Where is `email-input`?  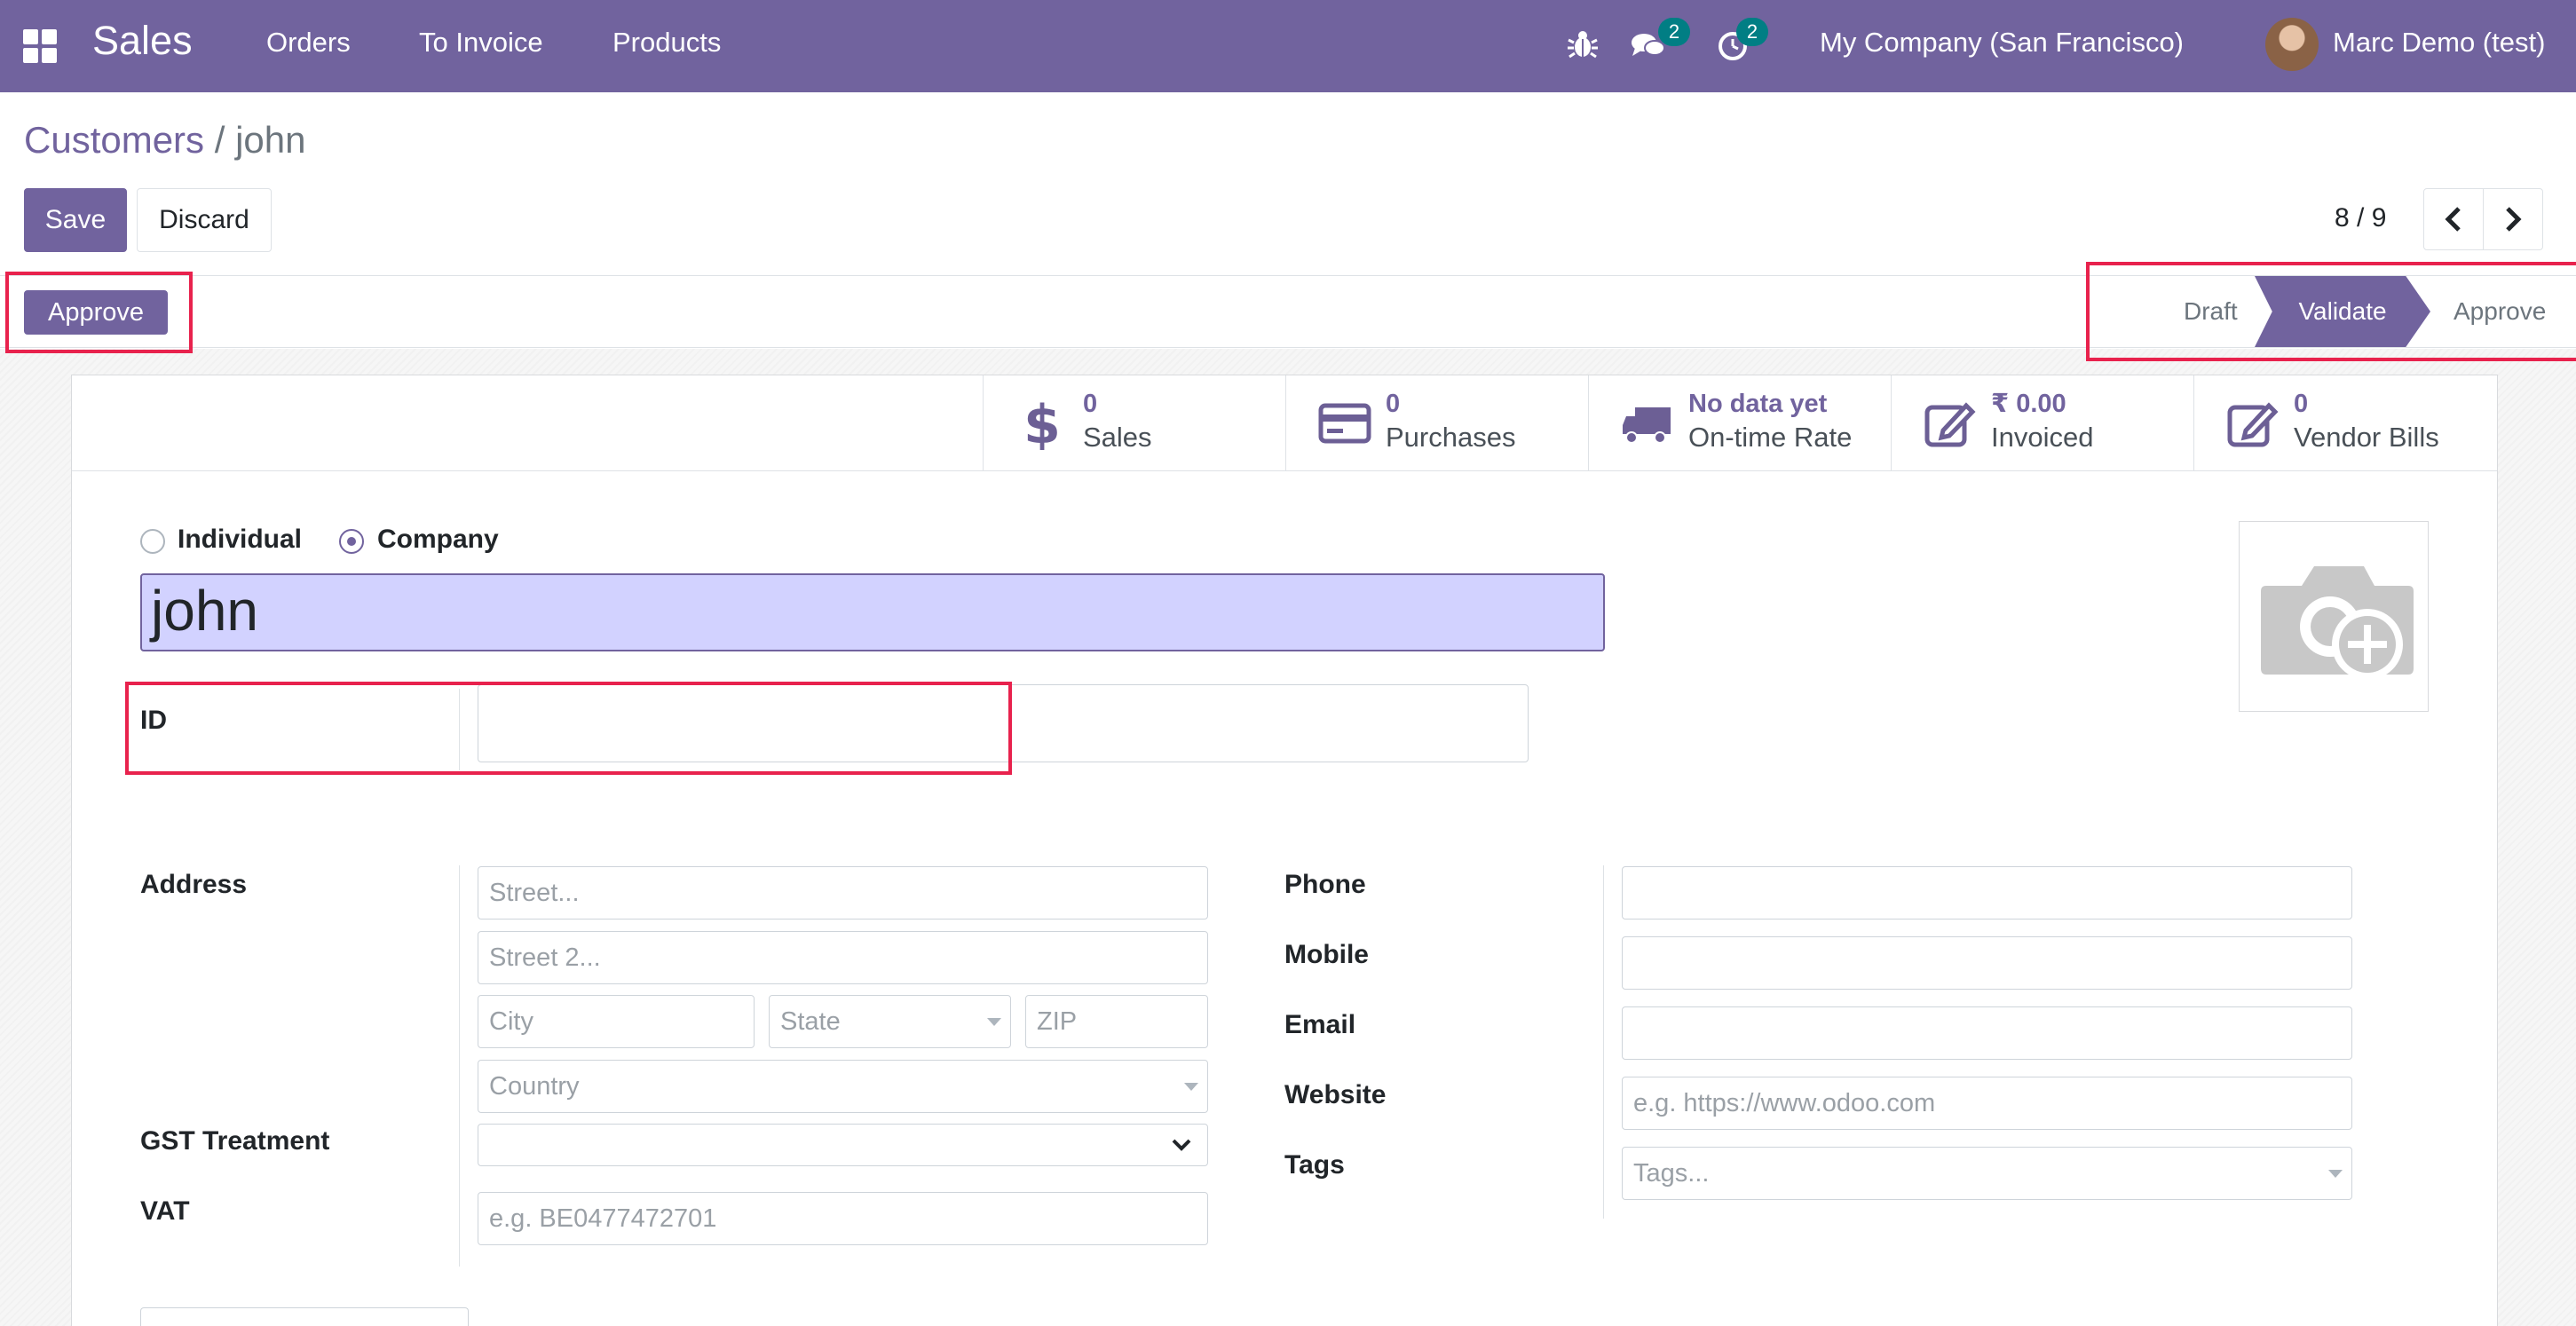
email-input is located at coordinates (1987, 1033).